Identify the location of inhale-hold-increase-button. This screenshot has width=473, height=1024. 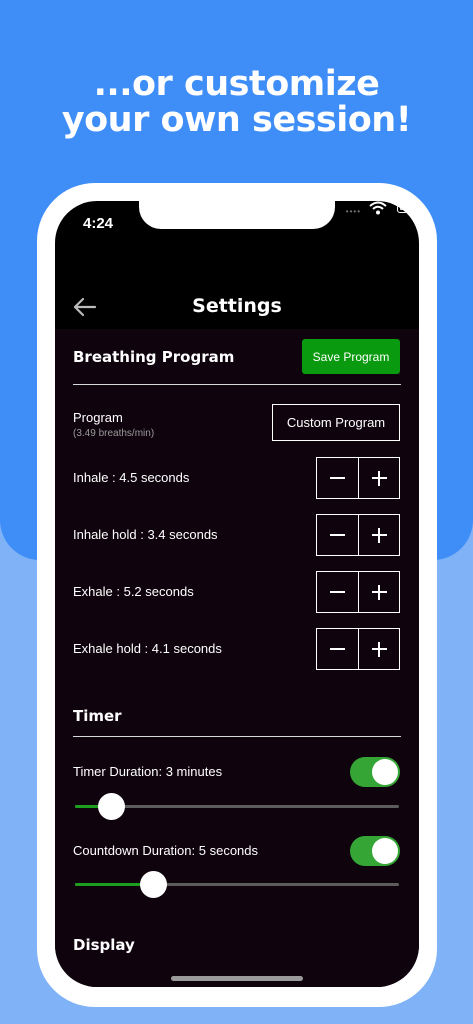
(378, 535).